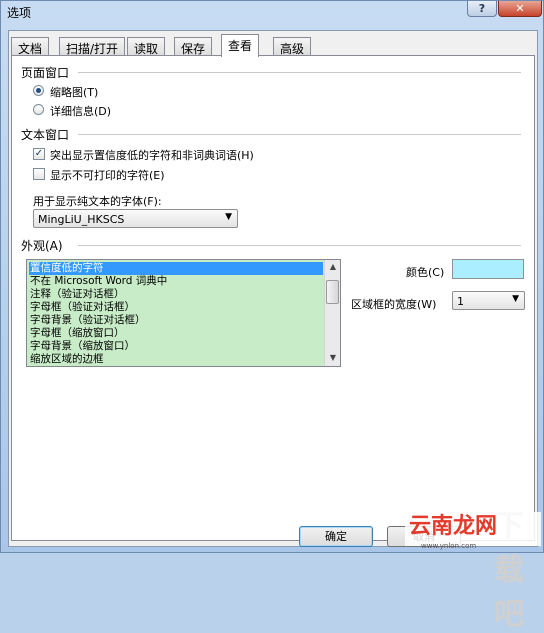  I want to click on help-icon: ?, so click(482, 8).